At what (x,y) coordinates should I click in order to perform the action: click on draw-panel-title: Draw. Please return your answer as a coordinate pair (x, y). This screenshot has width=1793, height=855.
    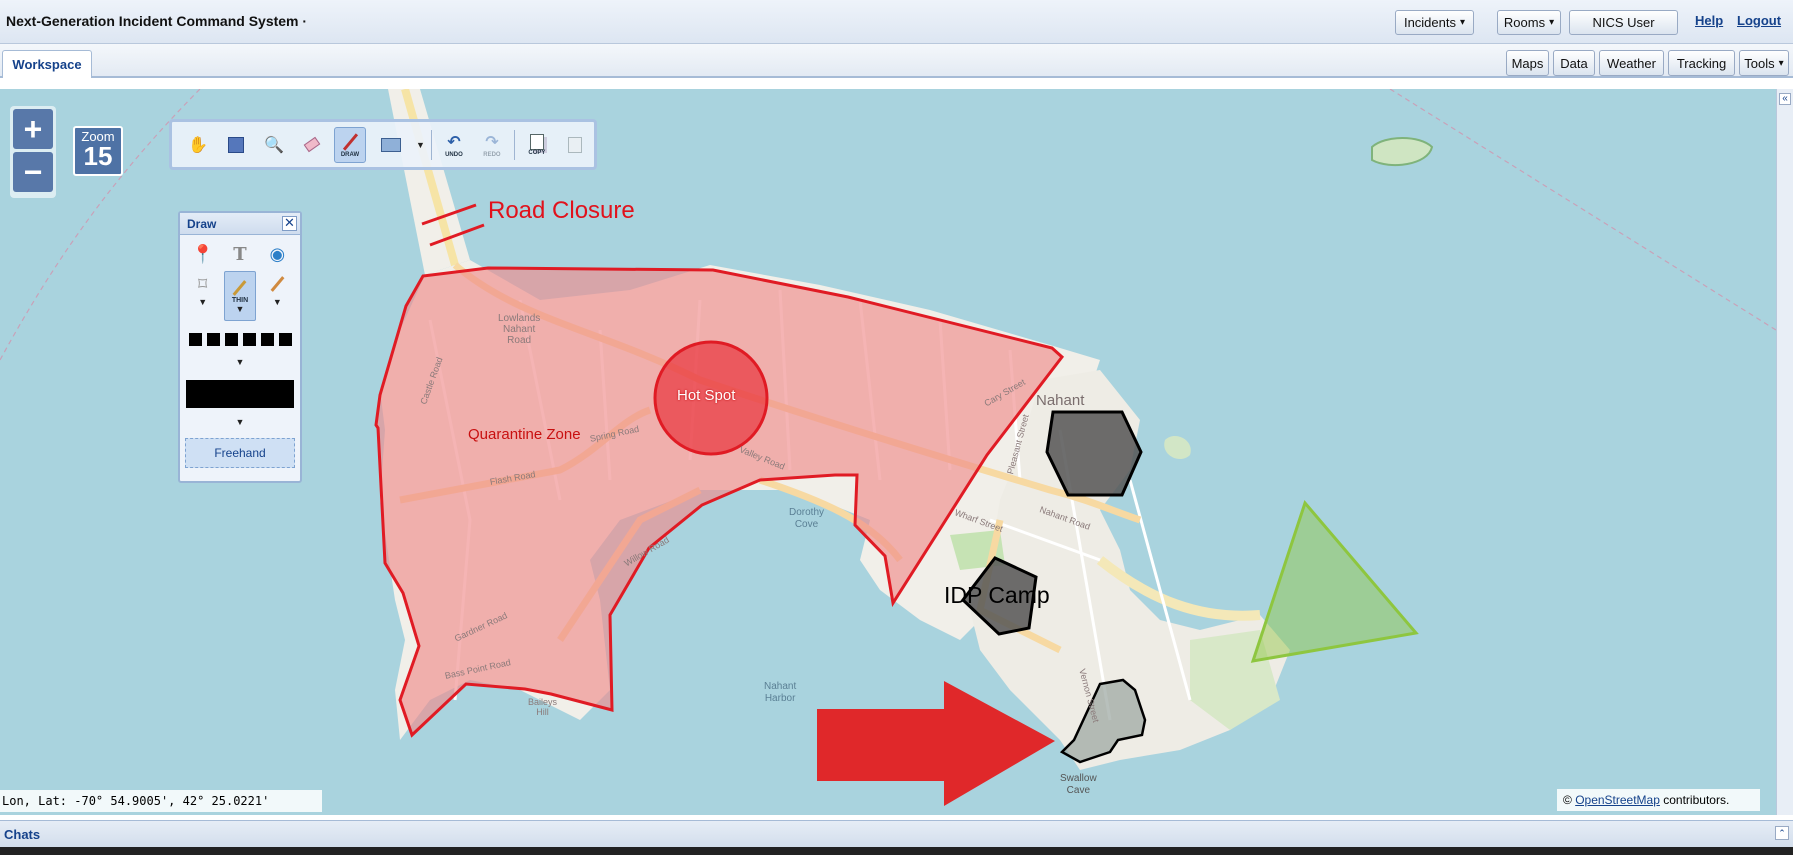
    Looking at the image, I should click on (202, 224).